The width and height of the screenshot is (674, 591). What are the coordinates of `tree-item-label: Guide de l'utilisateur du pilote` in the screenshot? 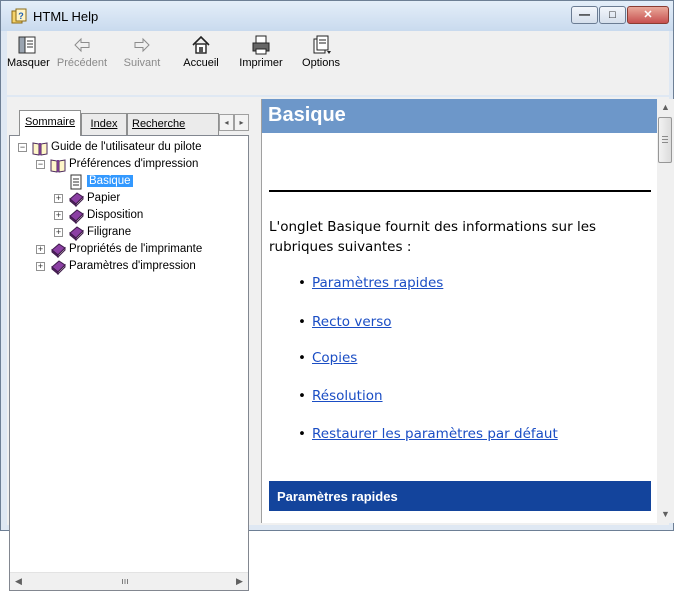 It's located at (126, 147).